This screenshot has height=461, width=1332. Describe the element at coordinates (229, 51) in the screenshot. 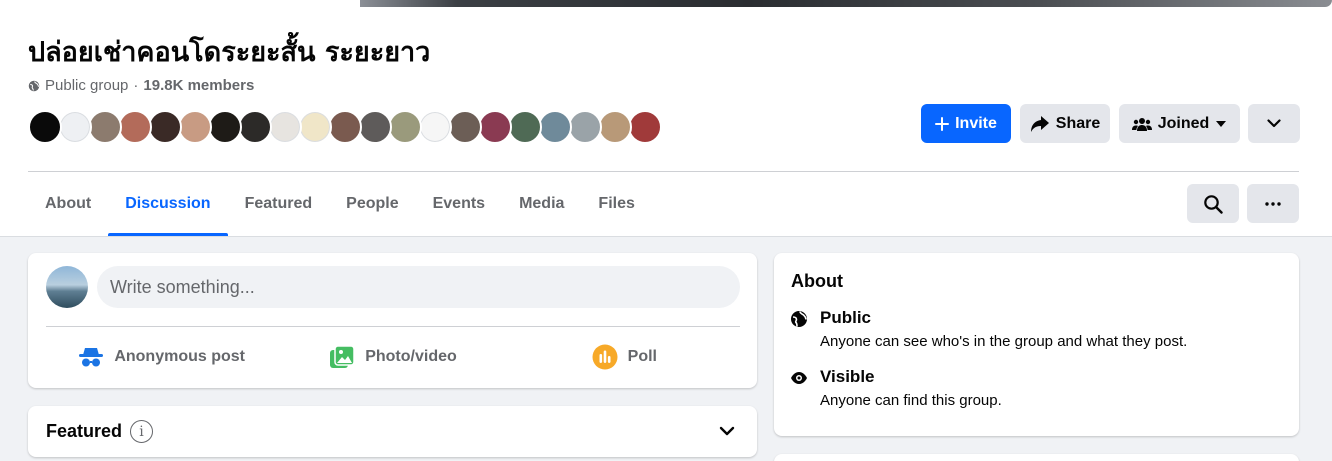

I see `group-title: ปล่อยเช่าคอนโดระยะสั้น ระยะยาว` at that location.